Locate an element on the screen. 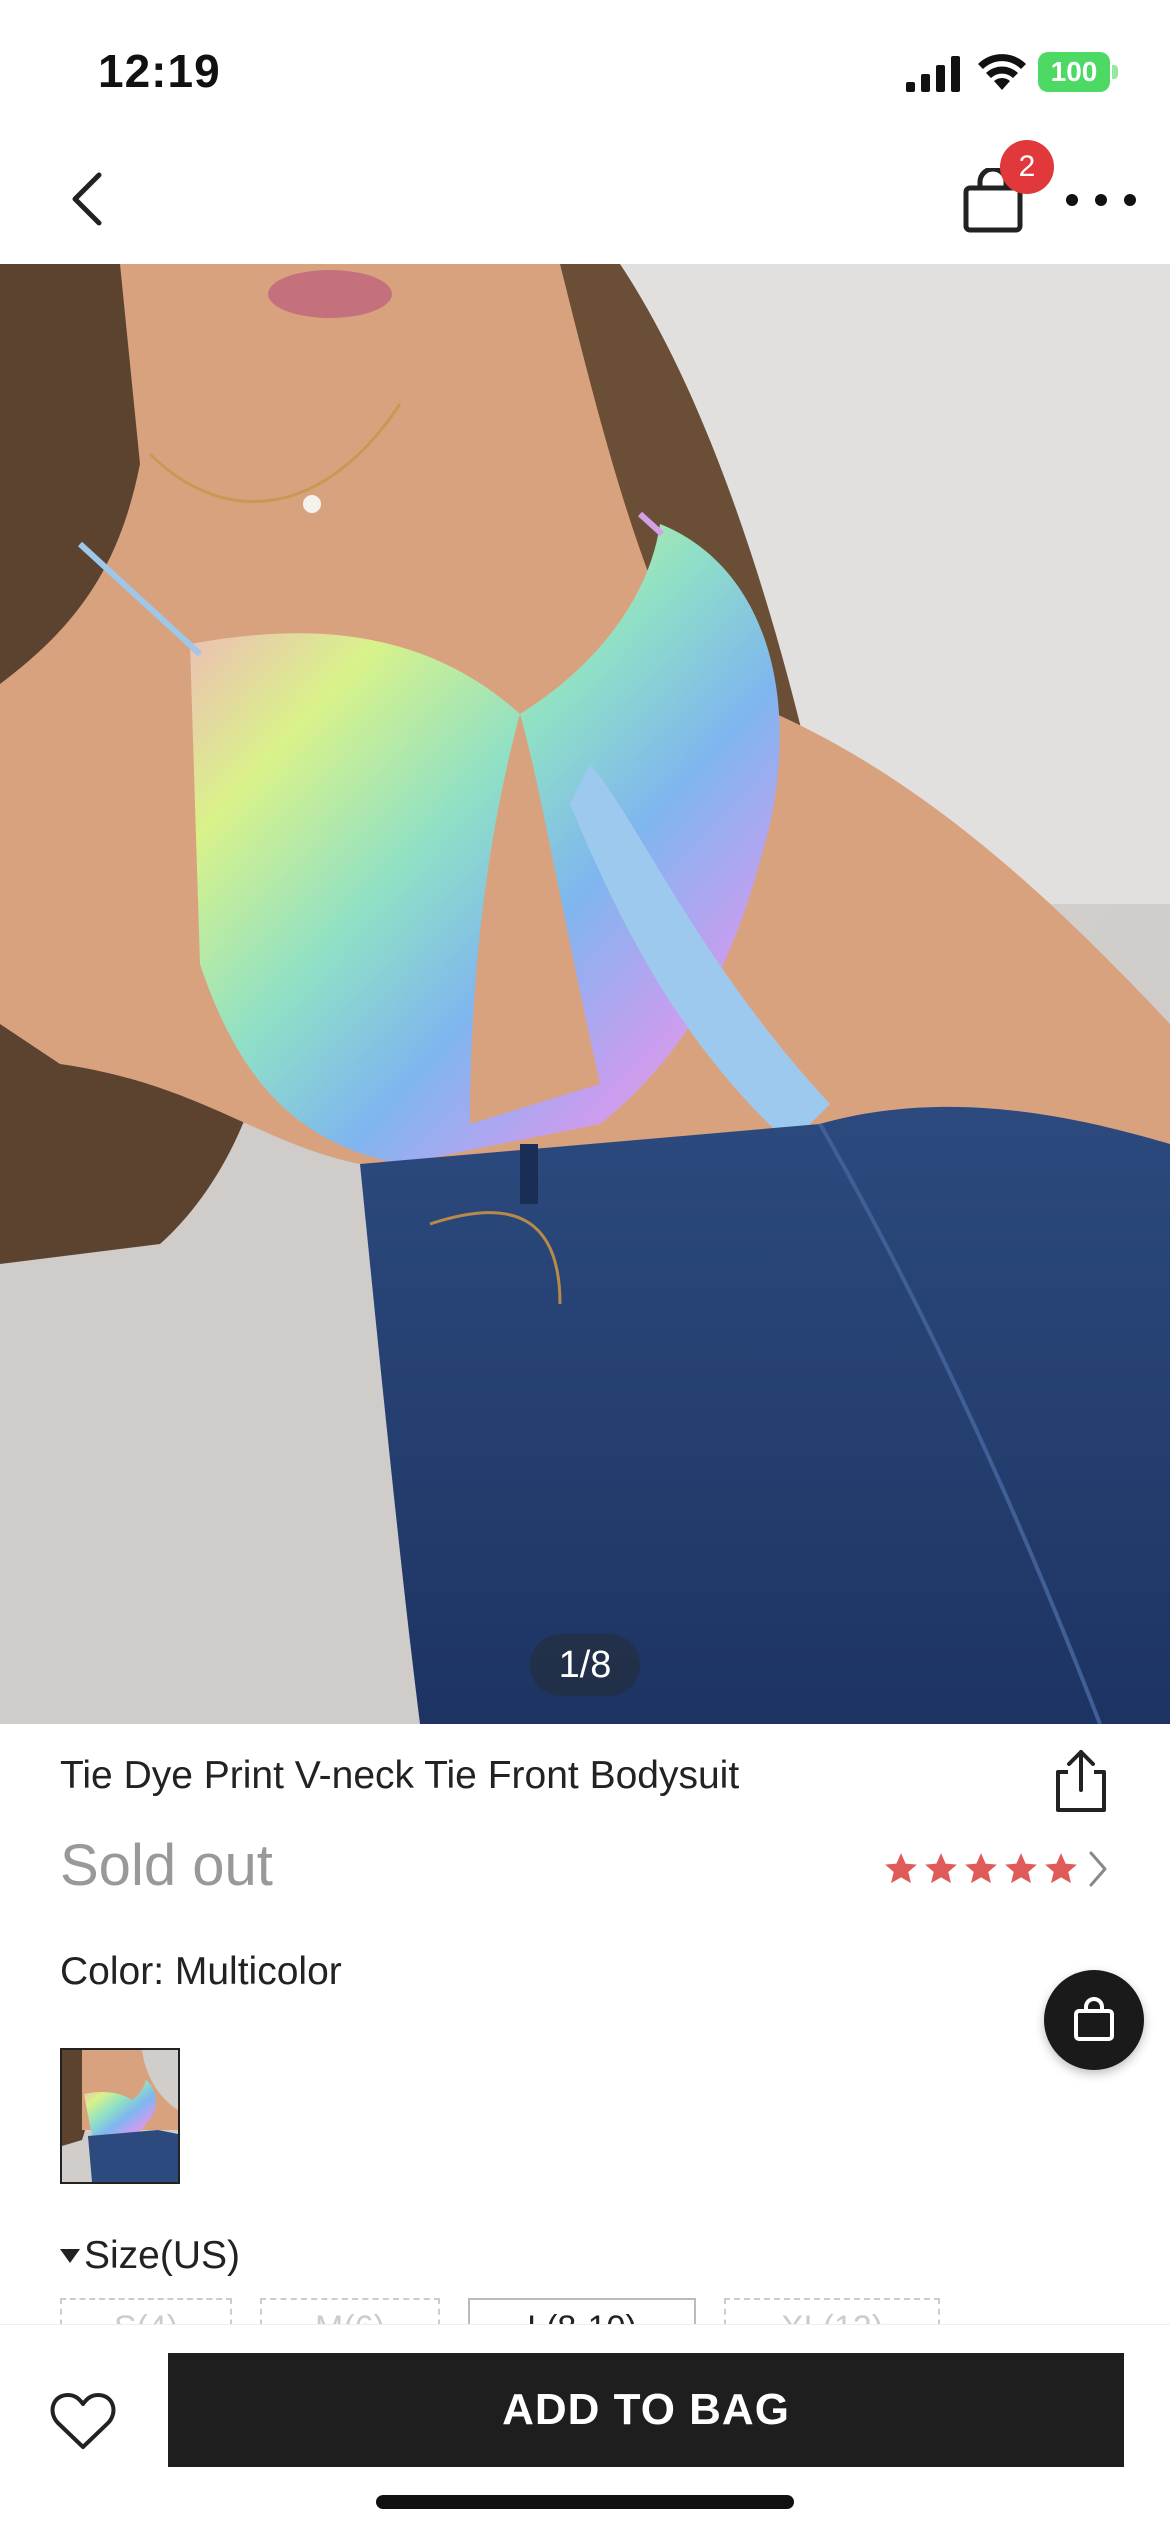  back-button is located at coordinates (86, 199).